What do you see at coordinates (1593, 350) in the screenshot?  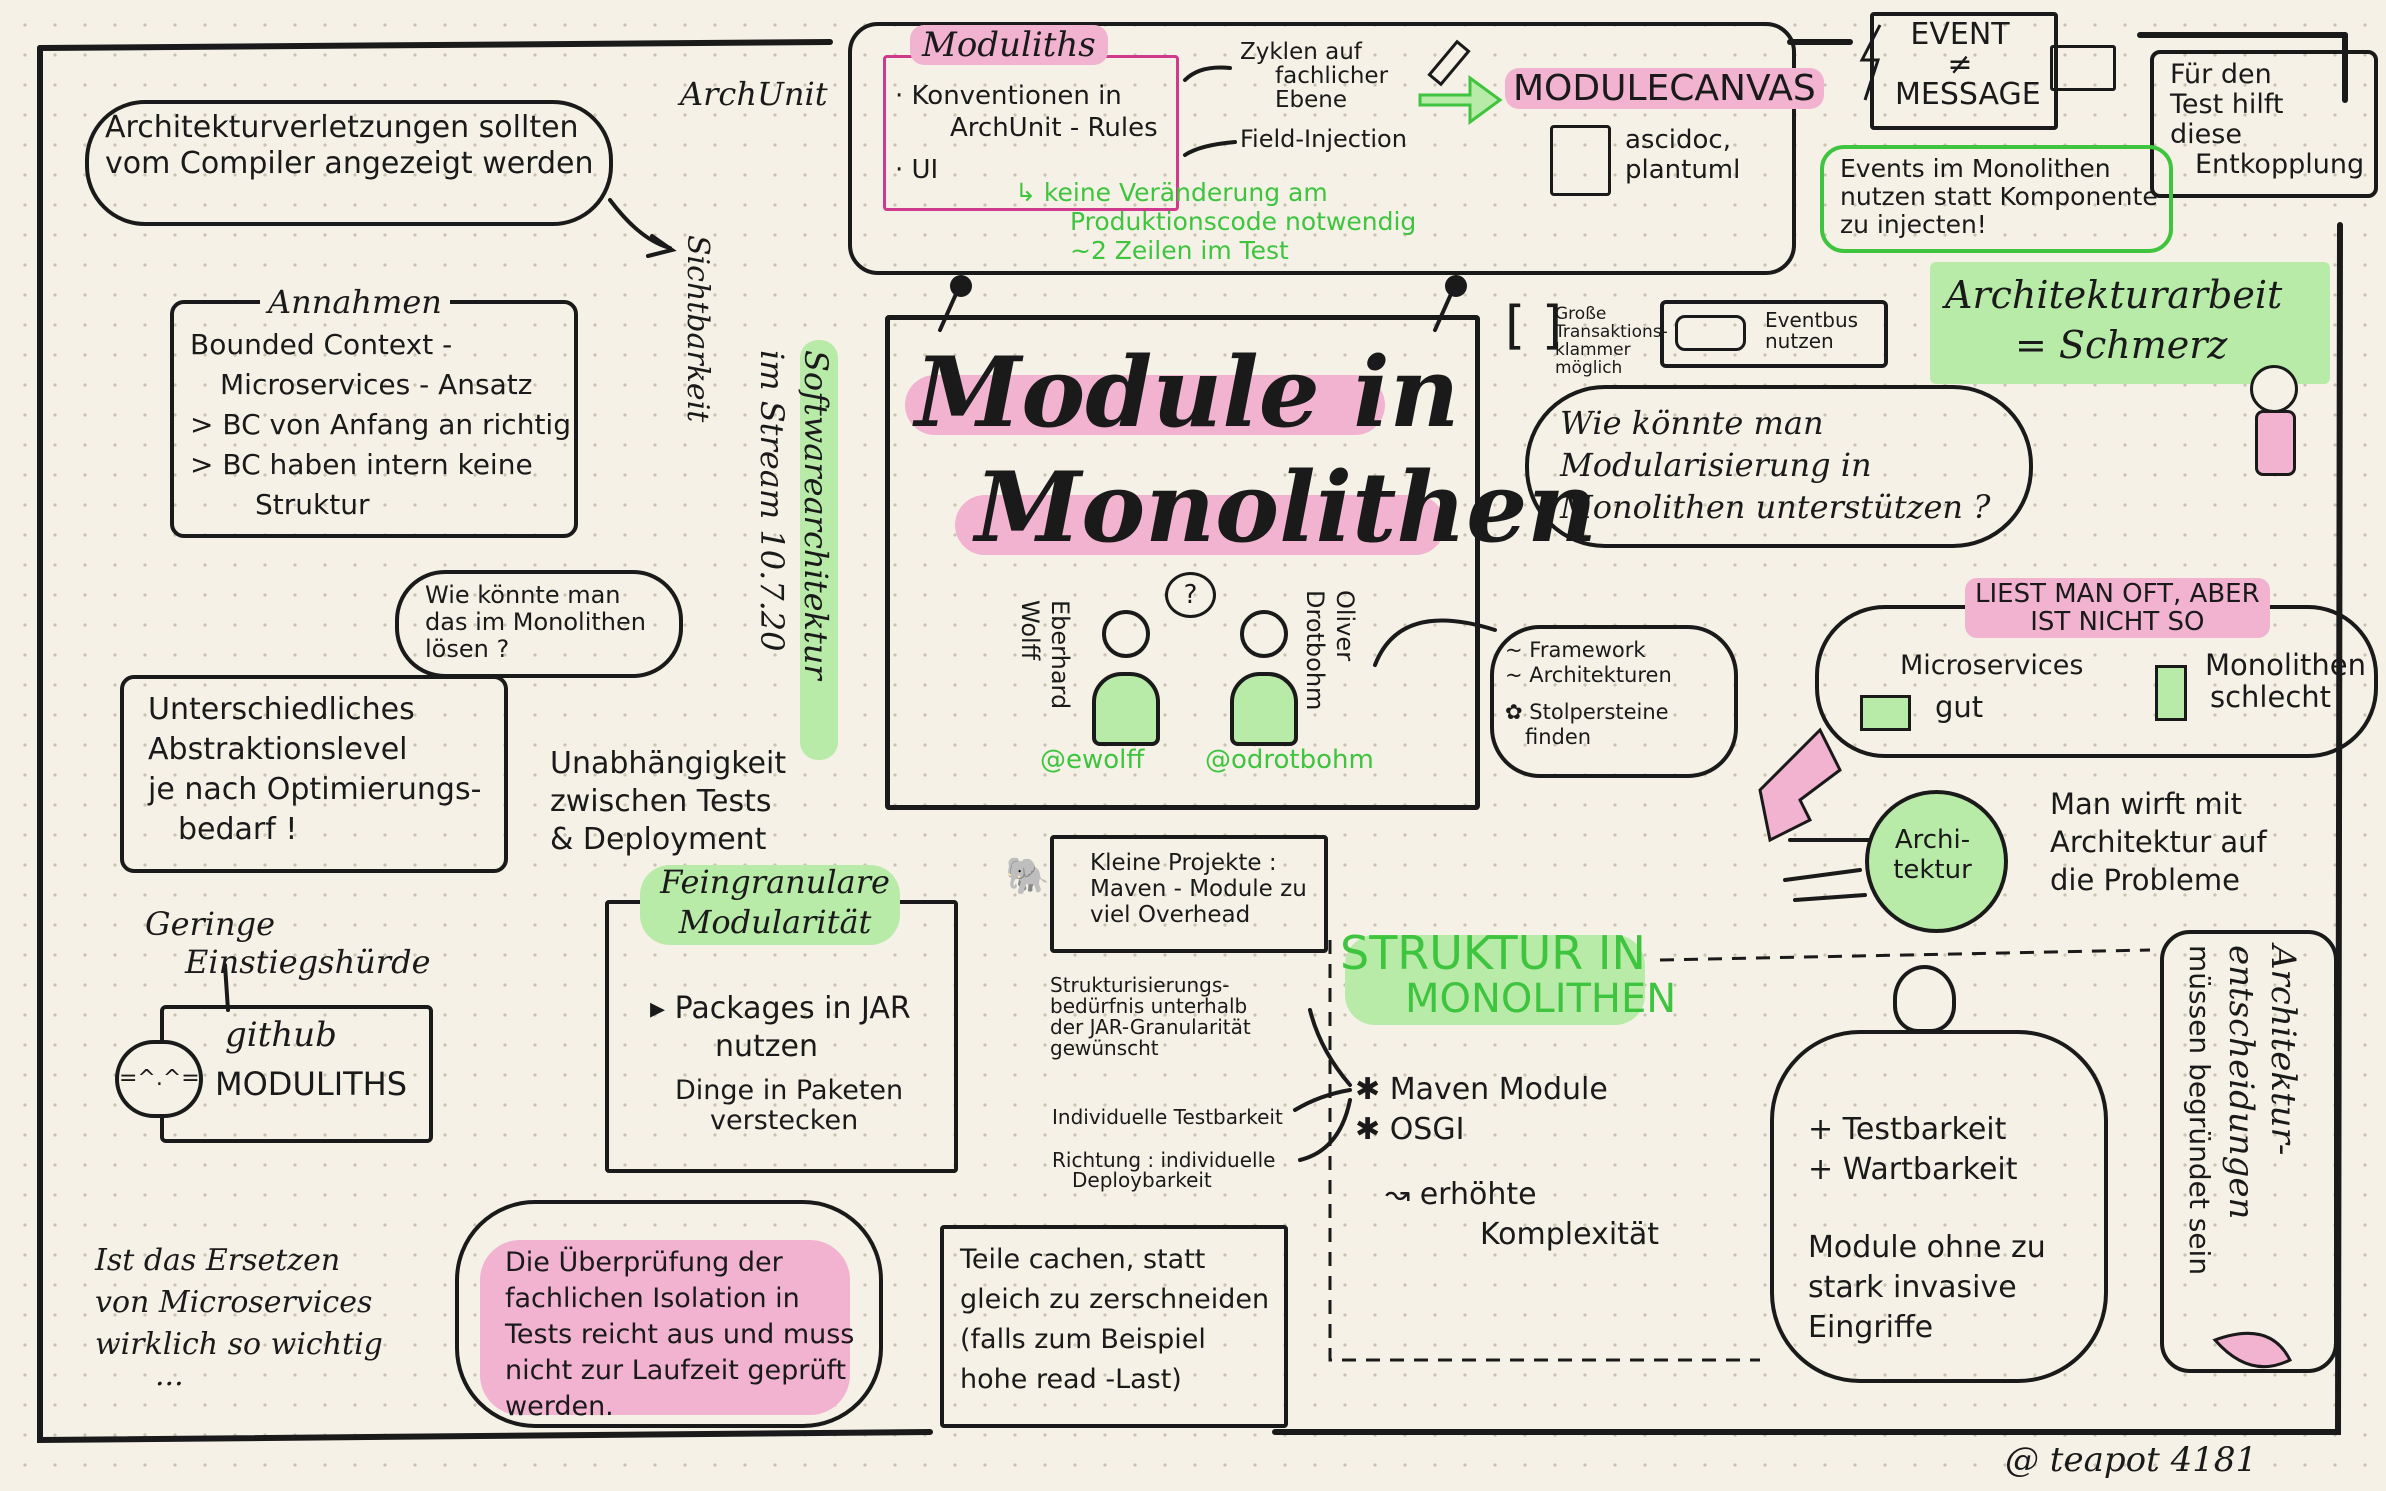 I see `transaktion-line: klammer` at bounding box center [1593, 350].